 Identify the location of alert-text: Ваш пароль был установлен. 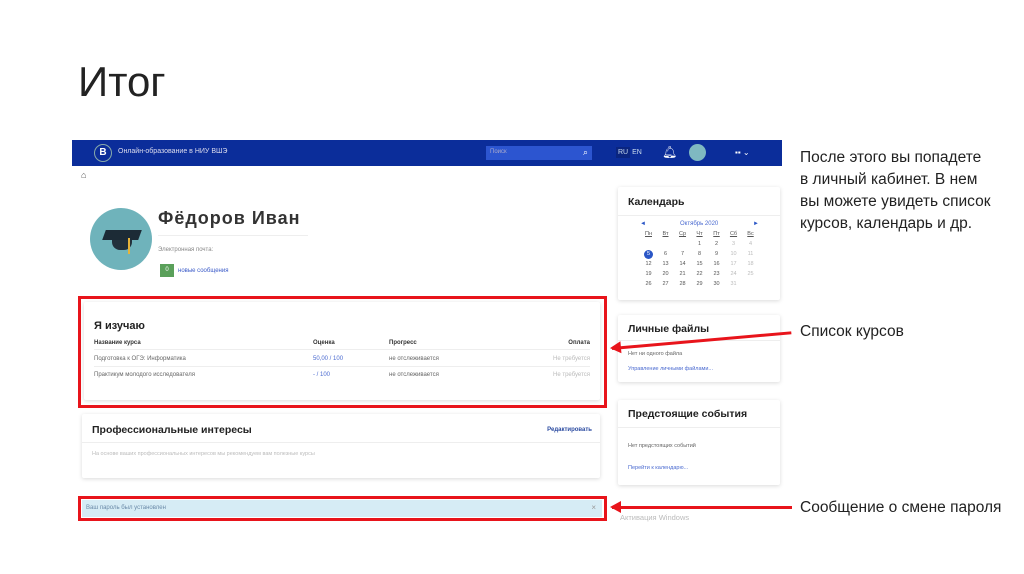
(126, 508).